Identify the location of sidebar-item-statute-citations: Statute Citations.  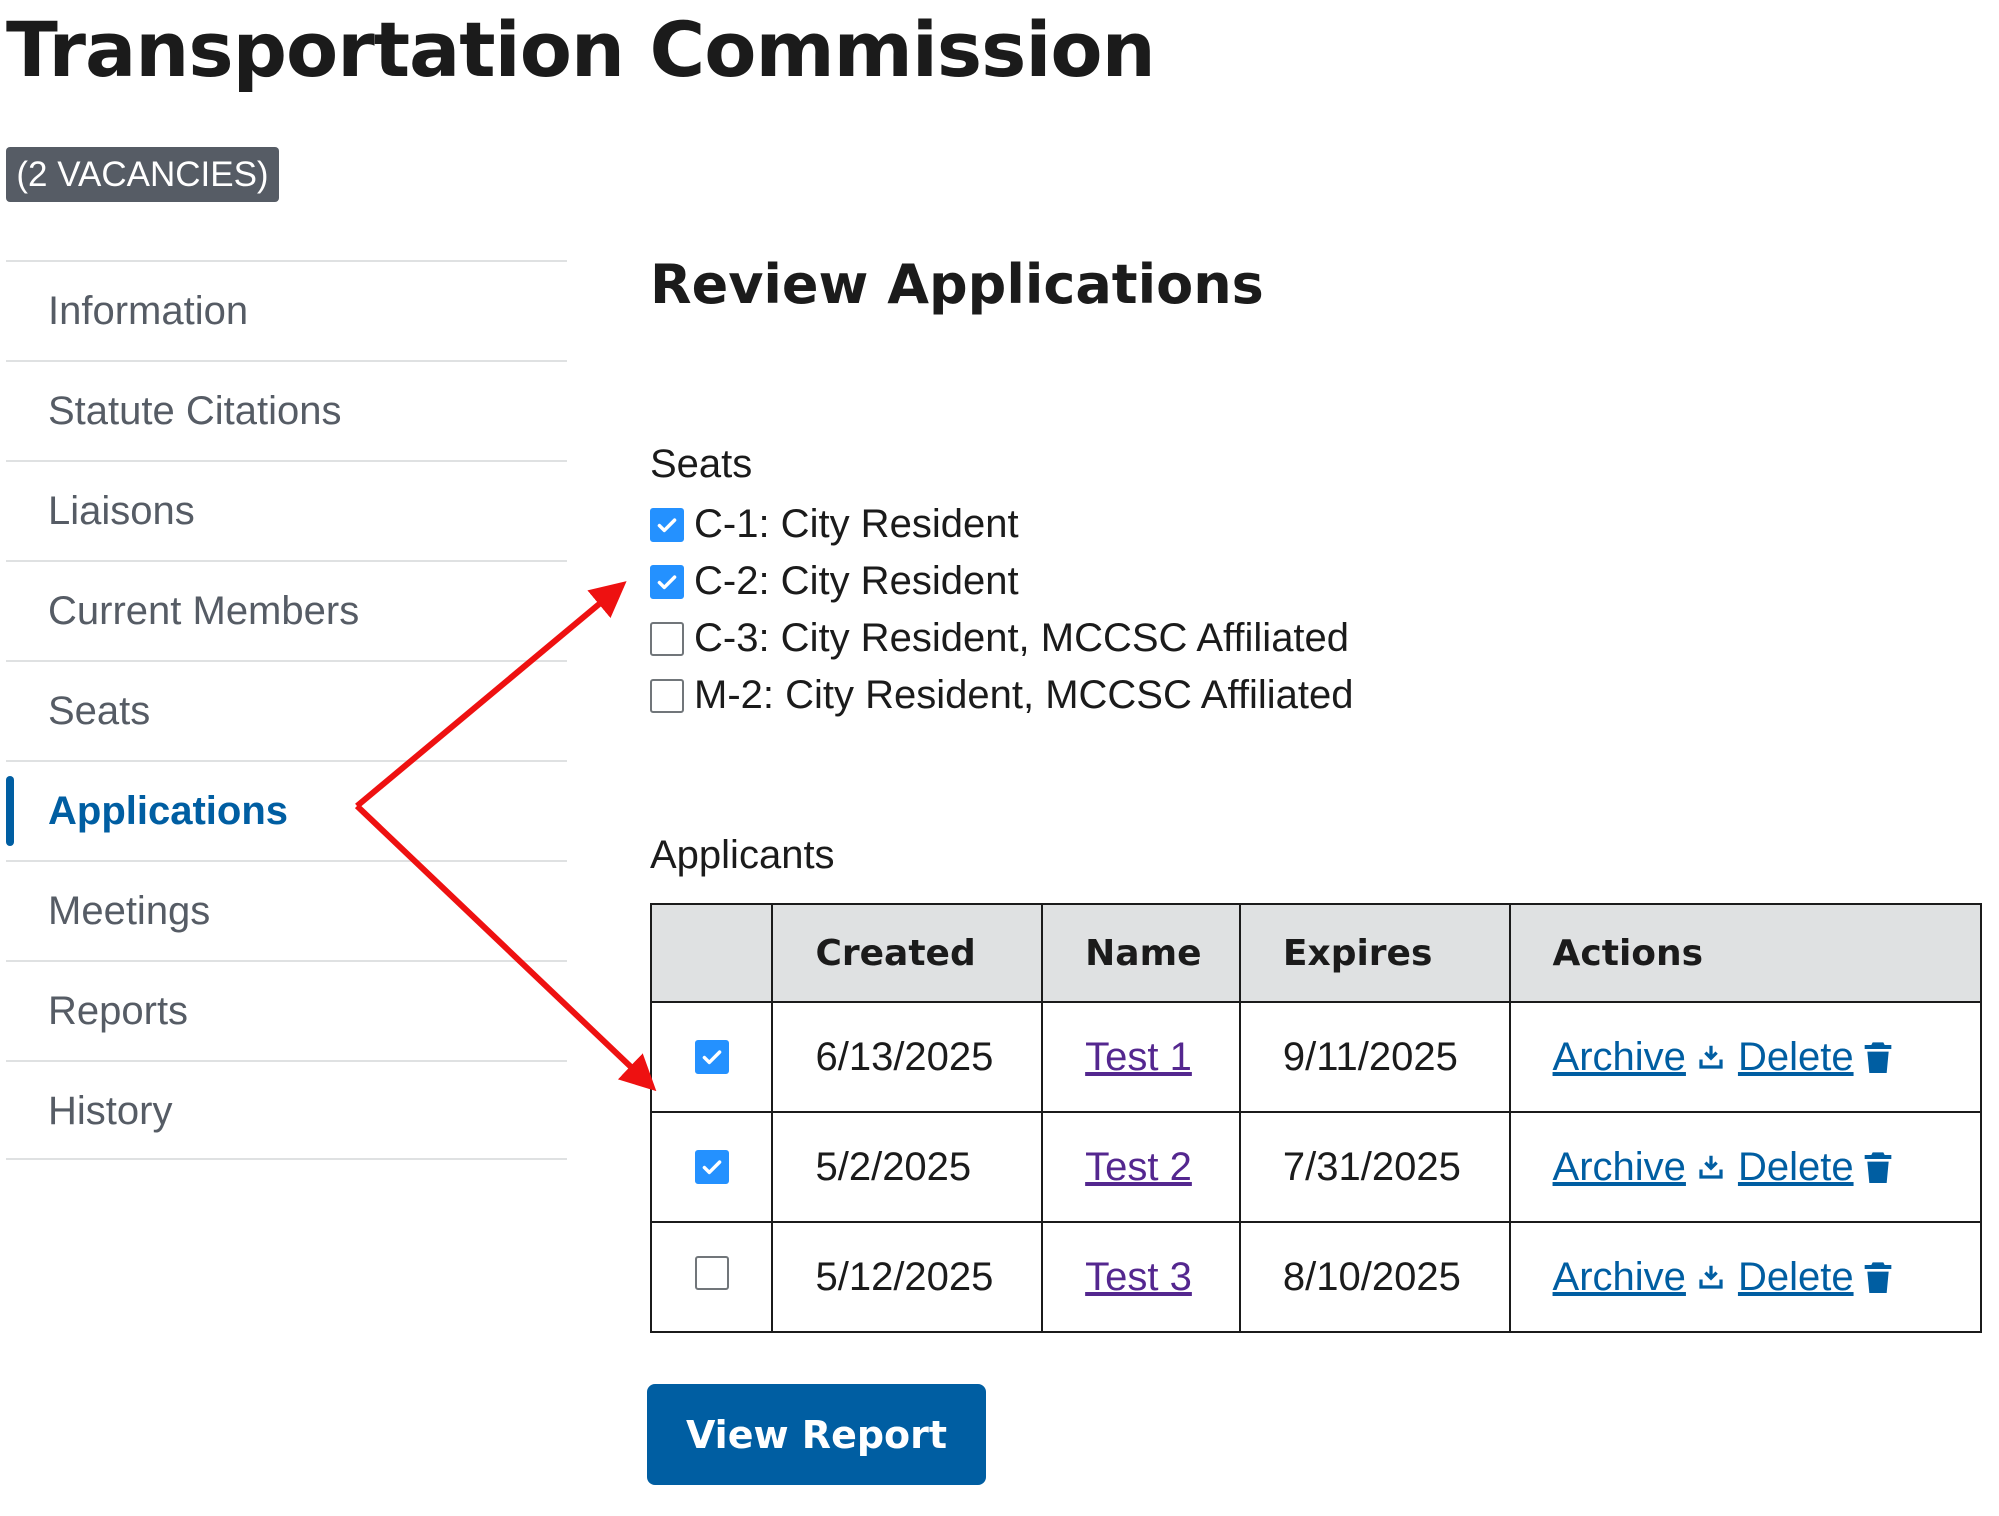
(286, 410).